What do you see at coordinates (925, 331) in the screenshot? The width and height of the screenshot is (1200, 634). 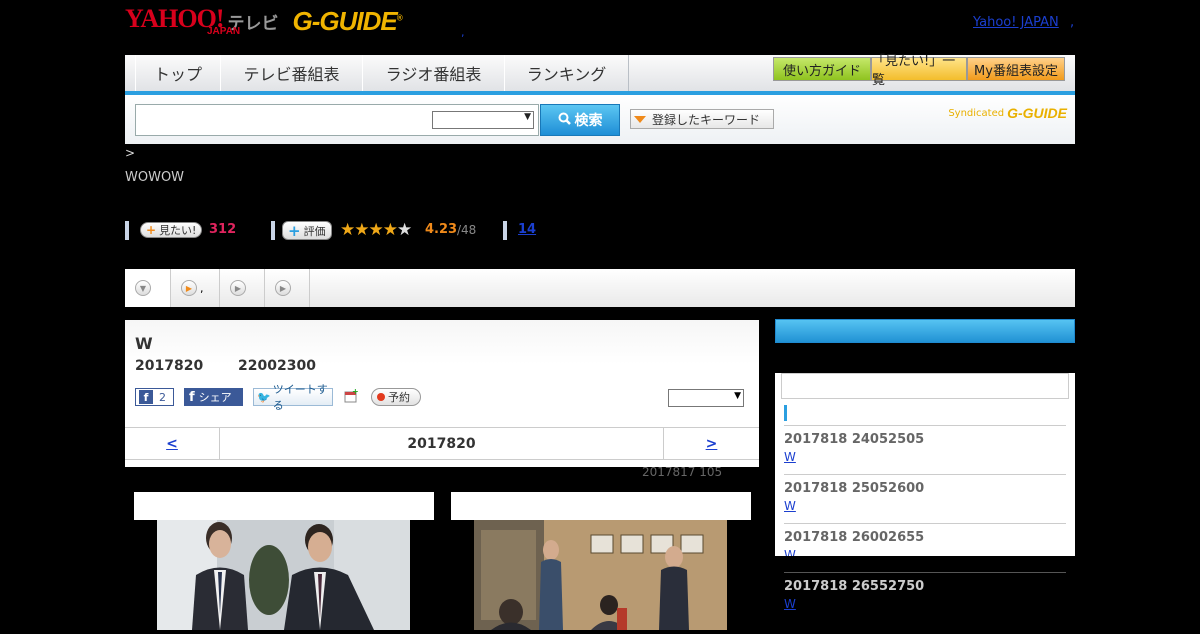 I see `sidebar-header` at bounding box center [925, 331].